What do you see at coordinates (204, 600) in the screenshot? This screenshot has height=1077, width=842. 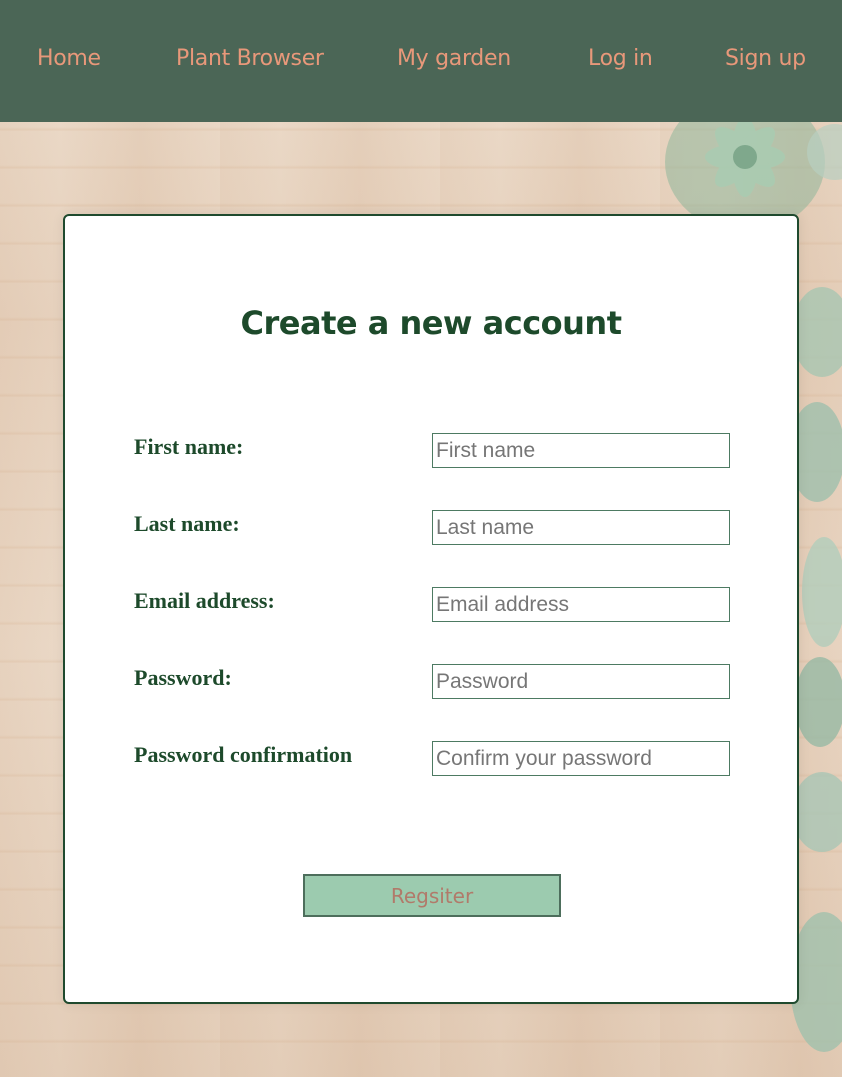 I see `email-label: Email address:` at bounding box center [204, 600].